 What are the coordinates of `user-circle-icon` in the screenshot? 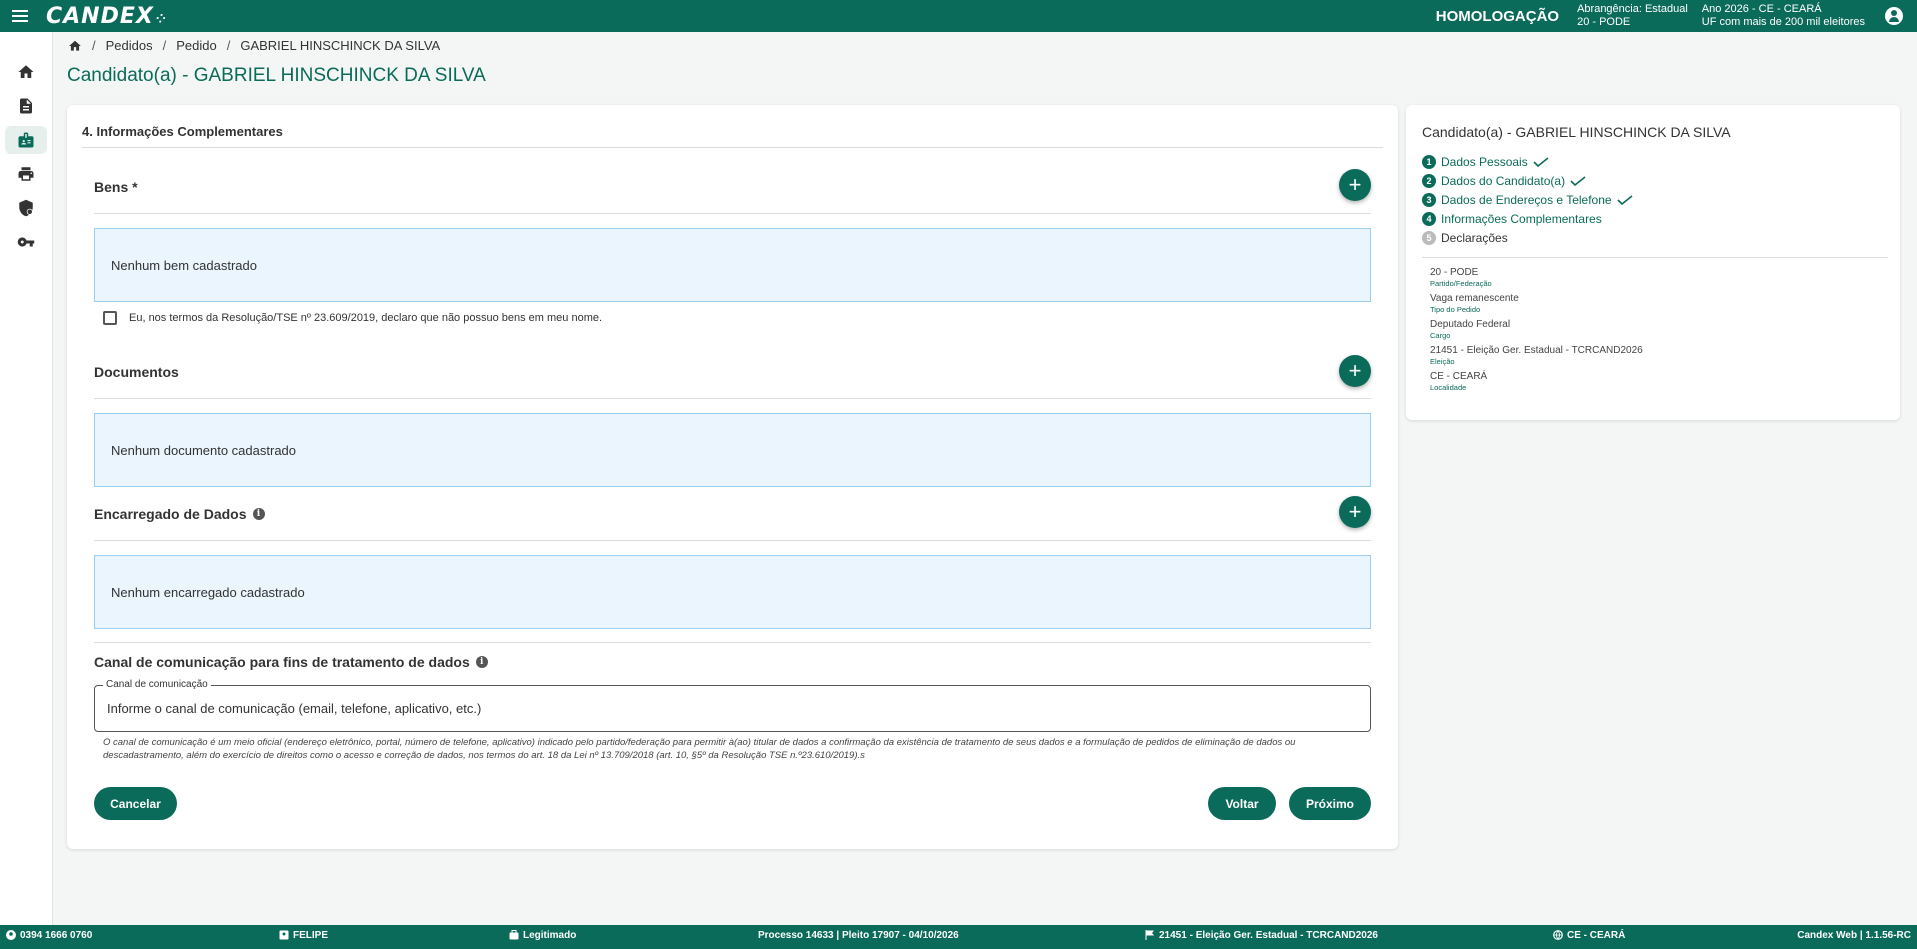 It's located at (11, 935).